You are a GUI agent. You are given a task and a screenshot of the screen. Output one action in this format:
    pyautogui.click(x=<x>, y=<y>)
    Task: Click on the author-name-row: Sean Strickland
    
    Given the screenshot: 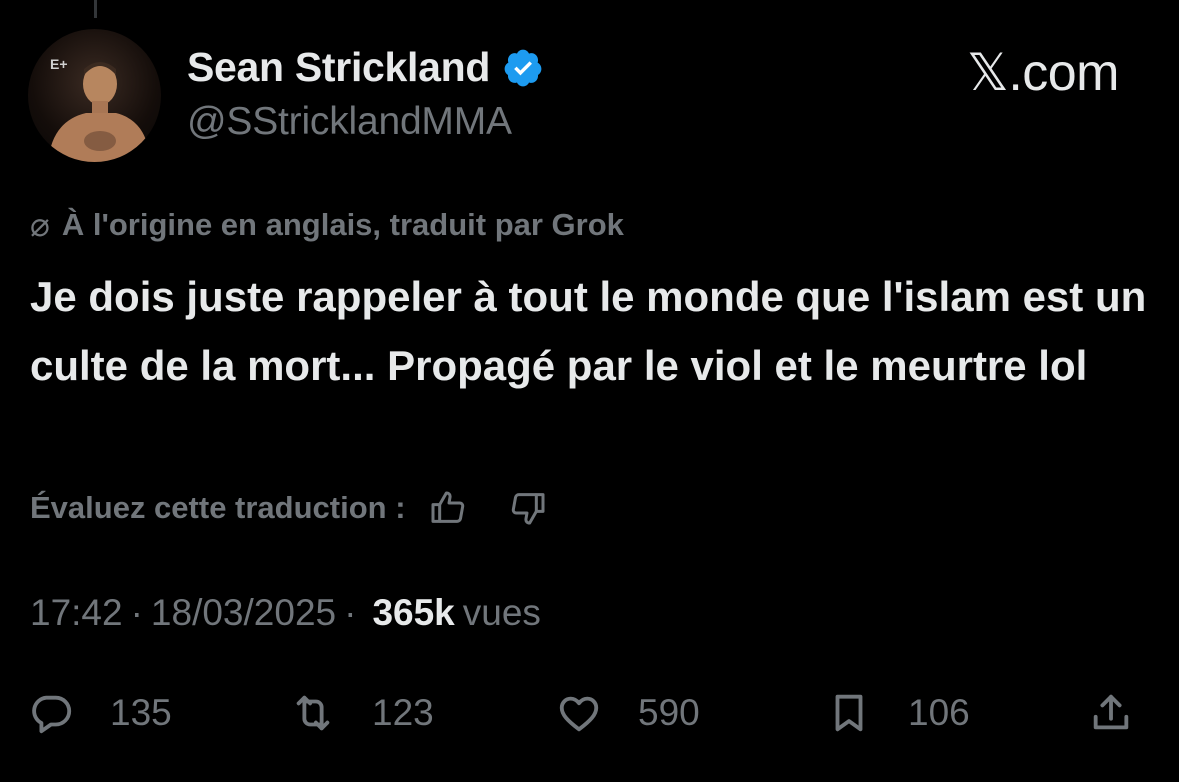 What is the action you would take?
    pyautogui.click(x=365, y=67)
    